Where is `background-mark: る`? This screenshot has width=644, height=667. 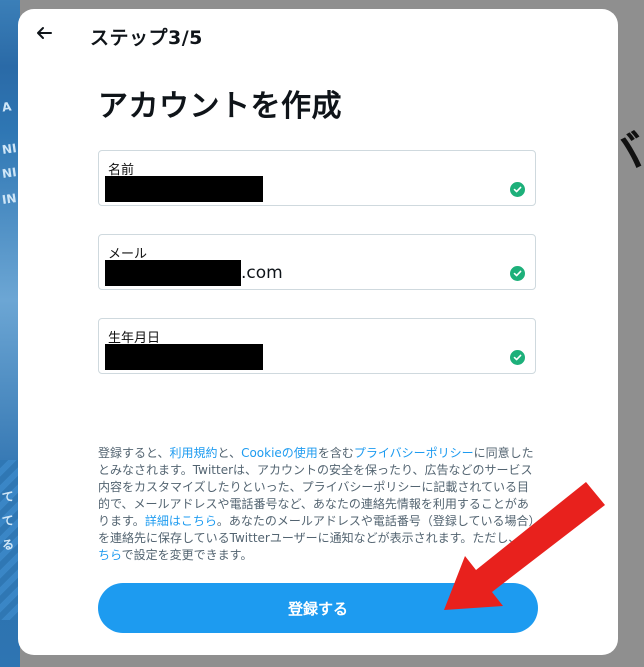
background-mark: る is located at coordinates (8, 545).